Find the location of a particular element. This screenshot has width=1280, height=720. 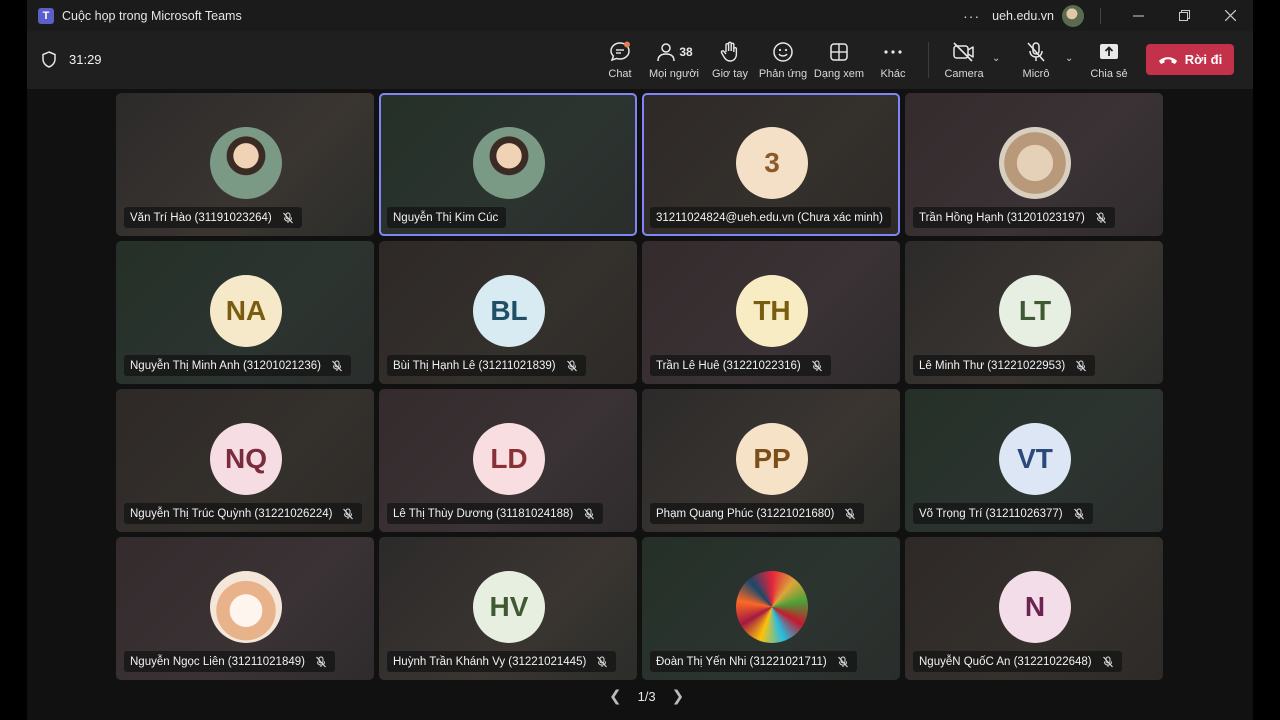

participant-name-tag: Huỳnh Trần Khánh Vy (31221021445) is located at coordinates (502, 661).